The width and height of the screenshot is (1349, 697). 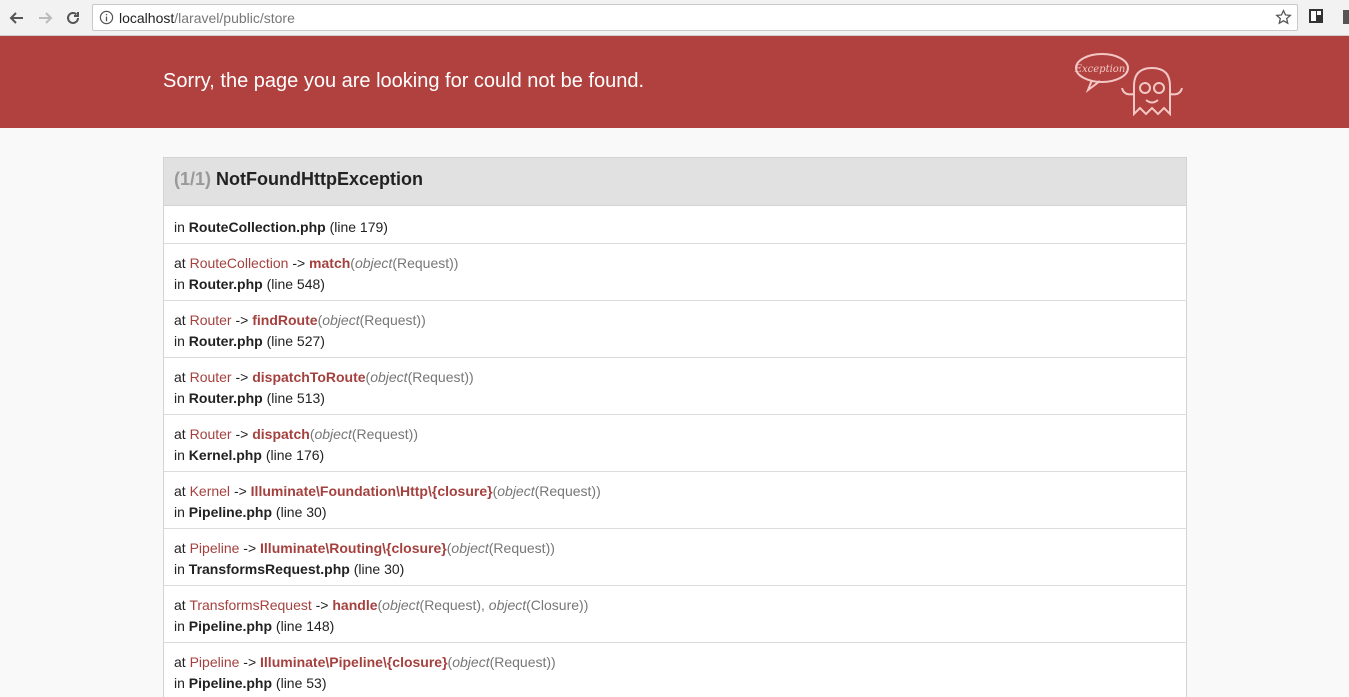 What do you see at coordinates (1346, 17) in the screenshot?
I see `browser-menu-edge` at bounding box center [1346, 17].